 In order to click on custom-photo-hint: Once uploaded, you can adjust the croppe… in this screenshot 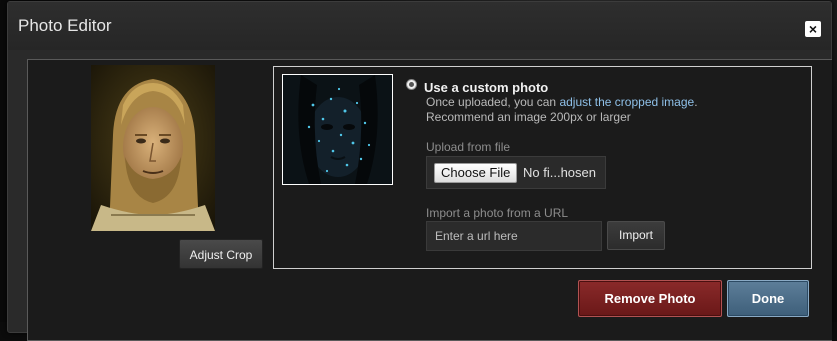, I will do `click(562, 102)`.